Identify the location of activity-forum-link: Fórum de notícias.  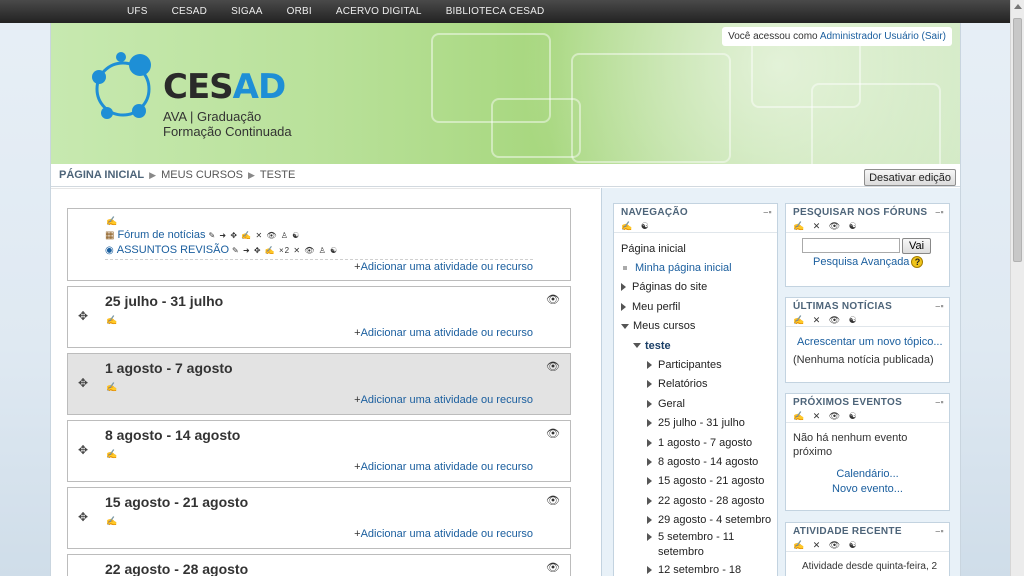
(161, 235).